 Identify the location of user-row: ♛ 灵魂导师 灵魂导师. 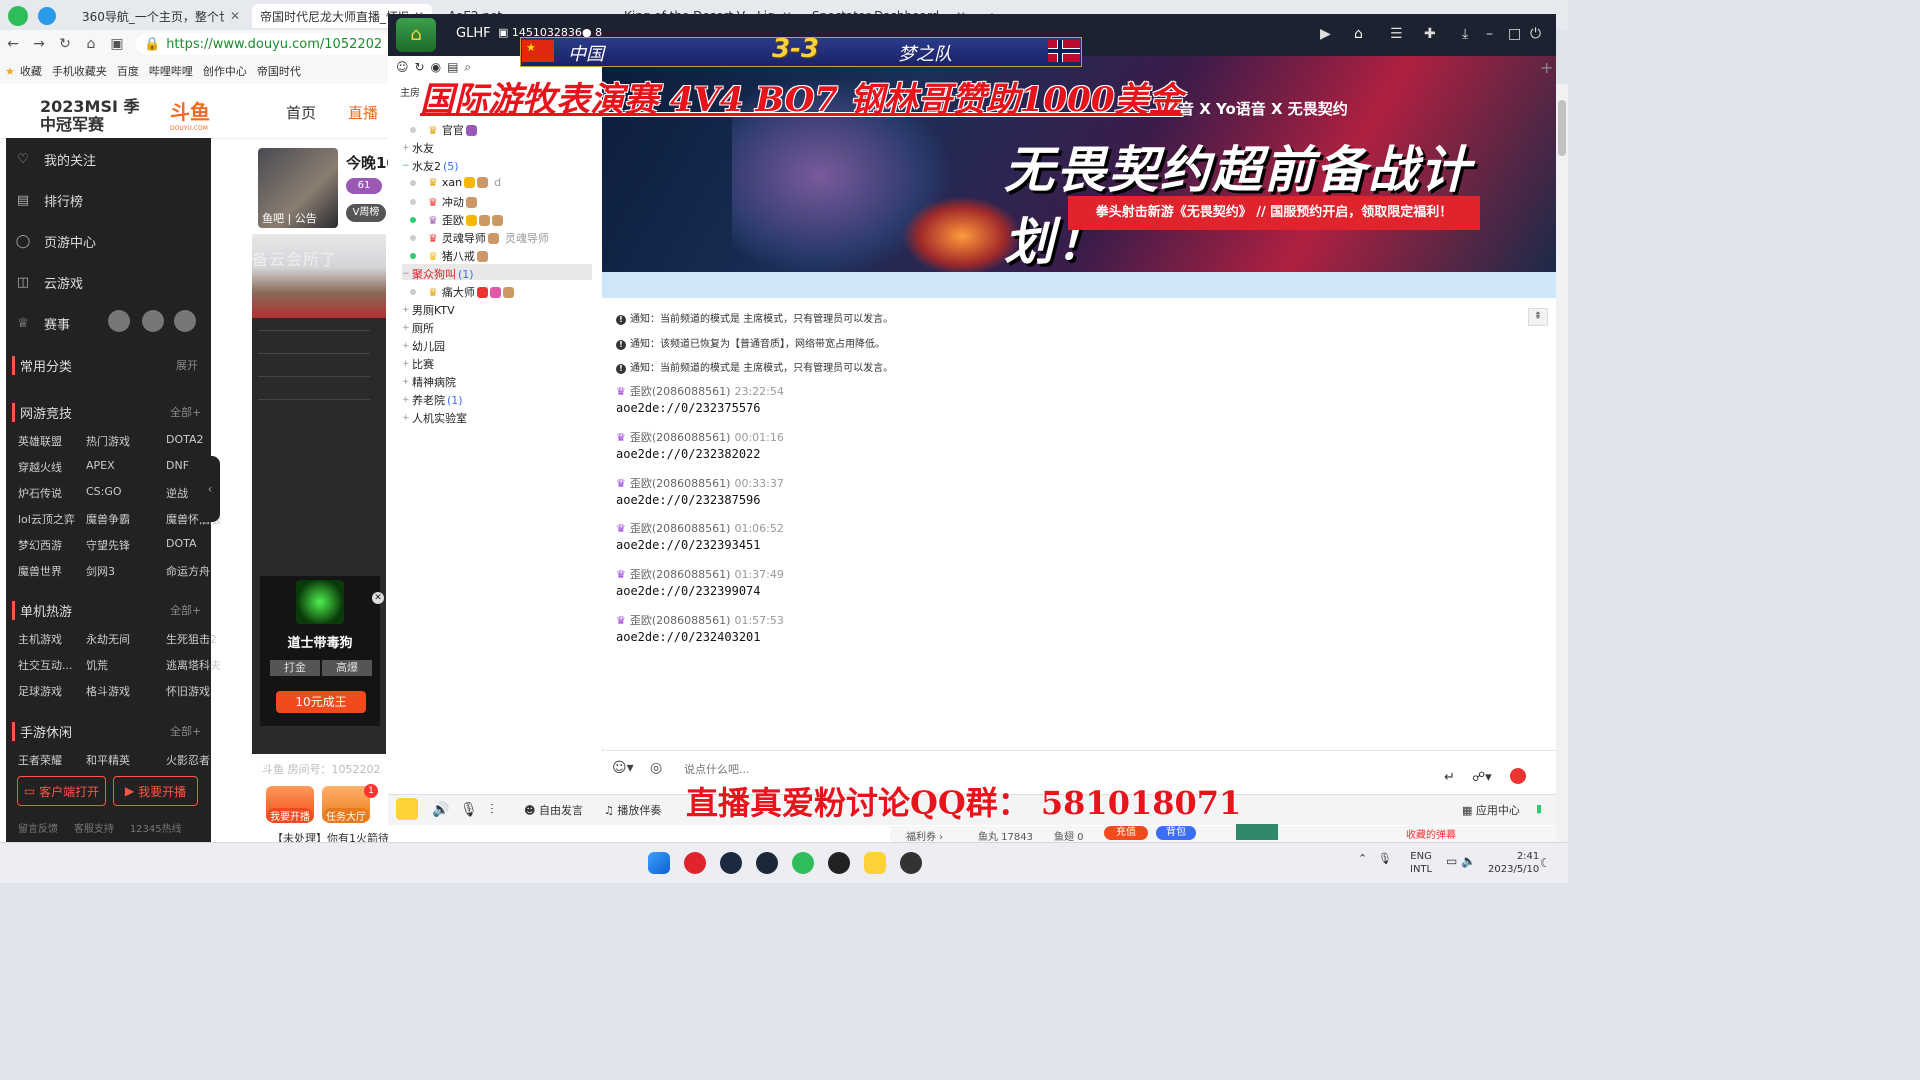
(479, 238).